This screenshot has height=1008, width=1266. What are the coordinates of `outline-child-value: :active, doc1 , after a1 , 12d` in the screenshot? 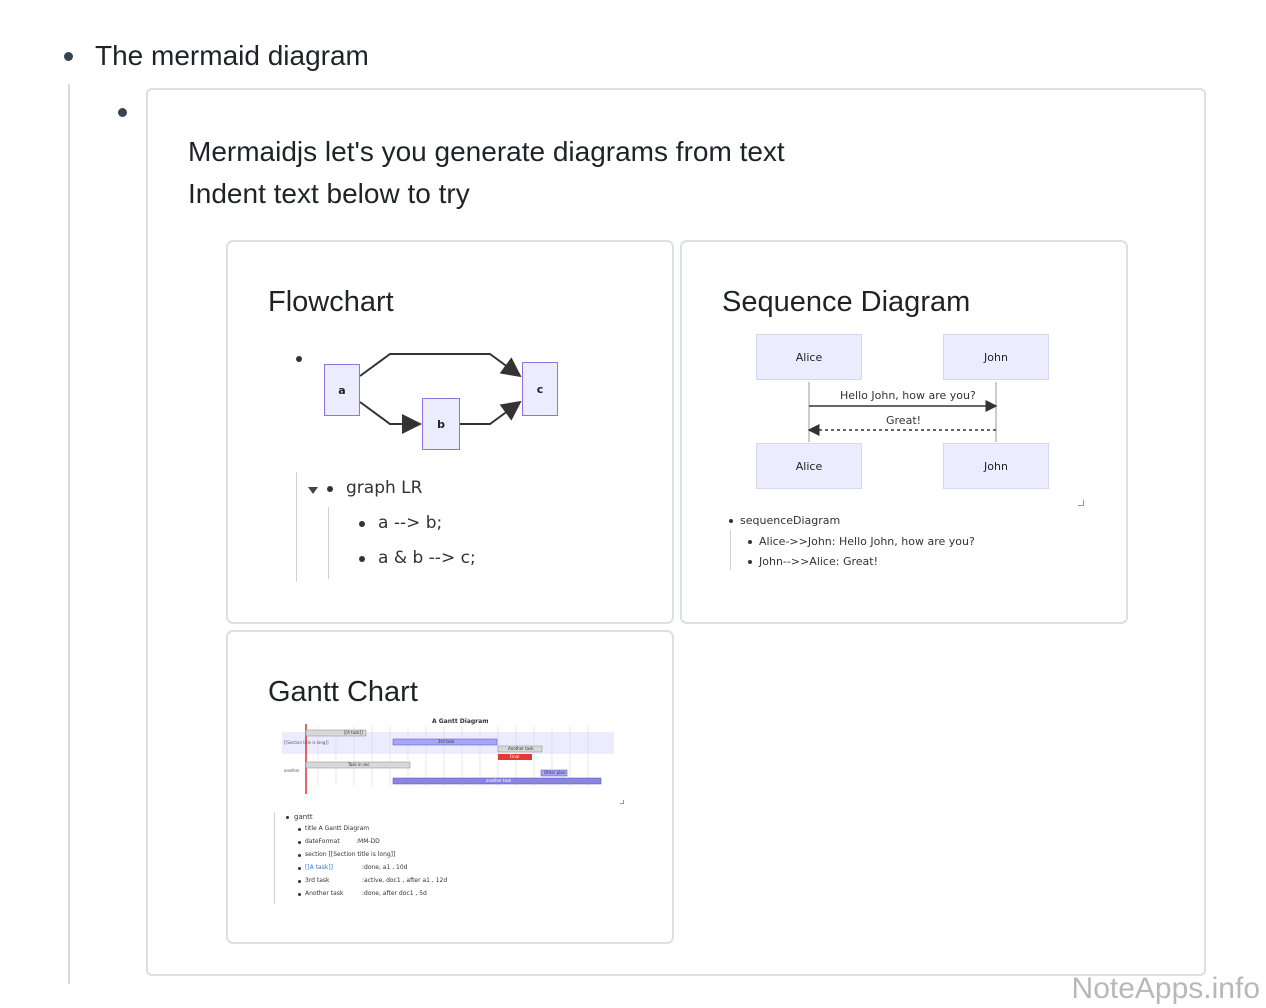 It's located at (405, 880).